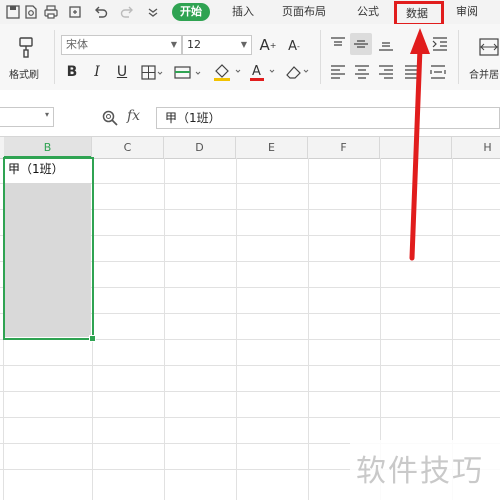 Image resolution: width=500 pixels, height=500 pixels. I want to click on column-header-d: D, so click(200, 147).